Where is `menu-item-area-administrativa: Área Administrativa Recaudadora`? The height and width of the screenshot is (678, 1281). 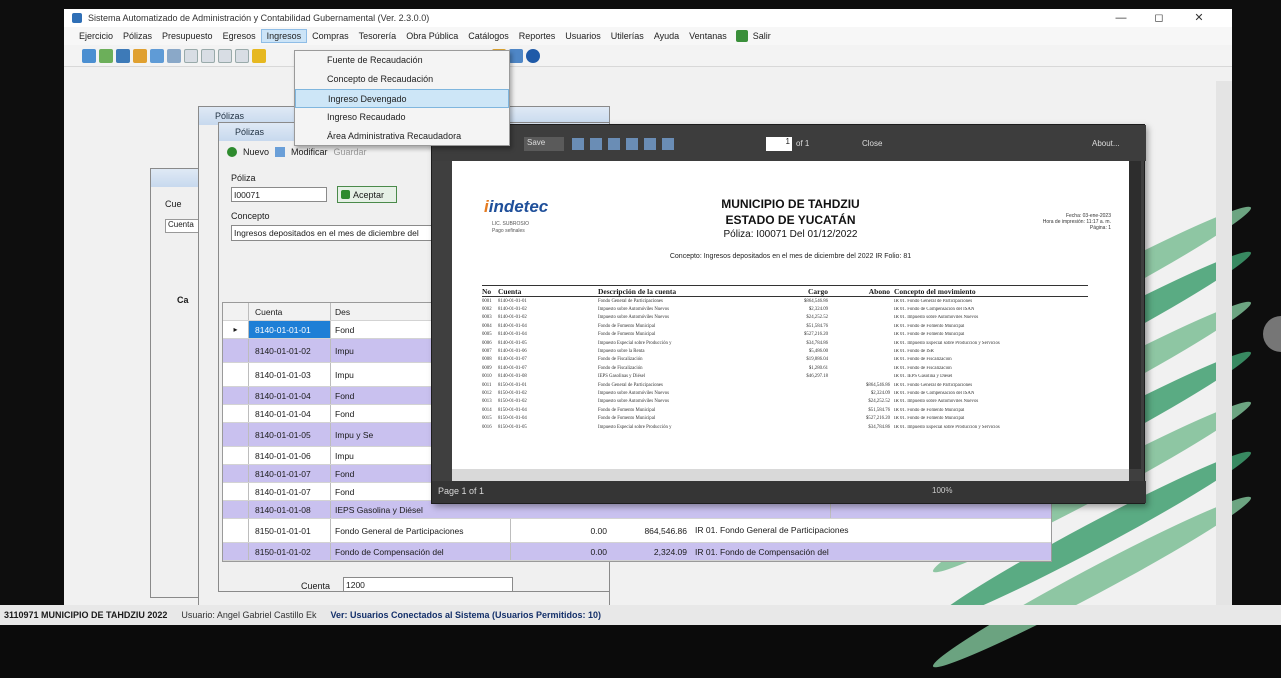
menu-item-area-administrativa: Área Administrativa Recaudadora is located at coordinates (402, 136).